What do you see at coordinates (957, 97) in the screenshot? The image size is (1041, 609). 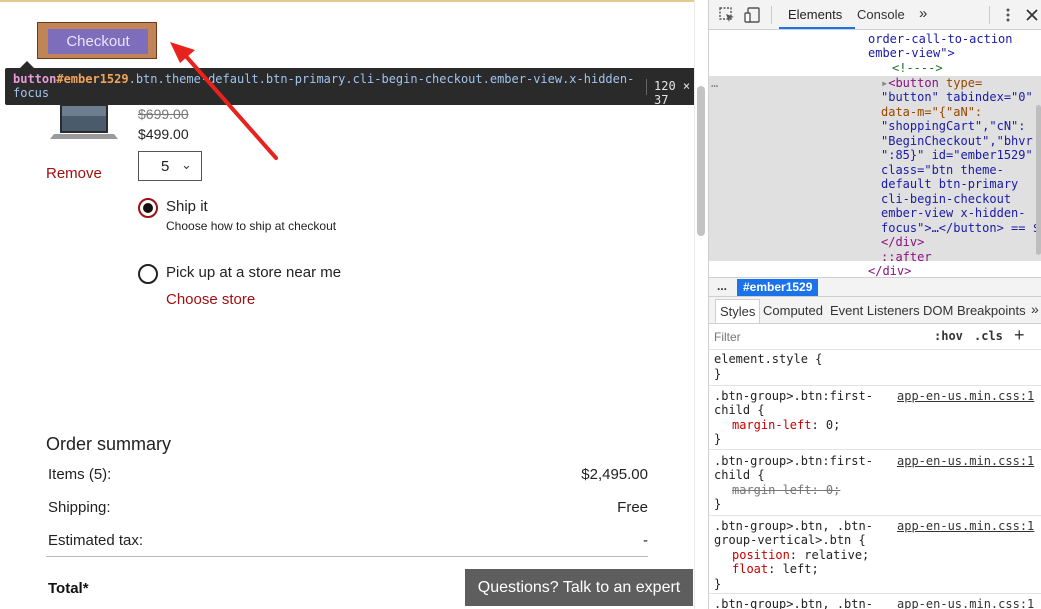 I see `dom-line: "button" tabindex="0"` at bounding box center [957, 97].